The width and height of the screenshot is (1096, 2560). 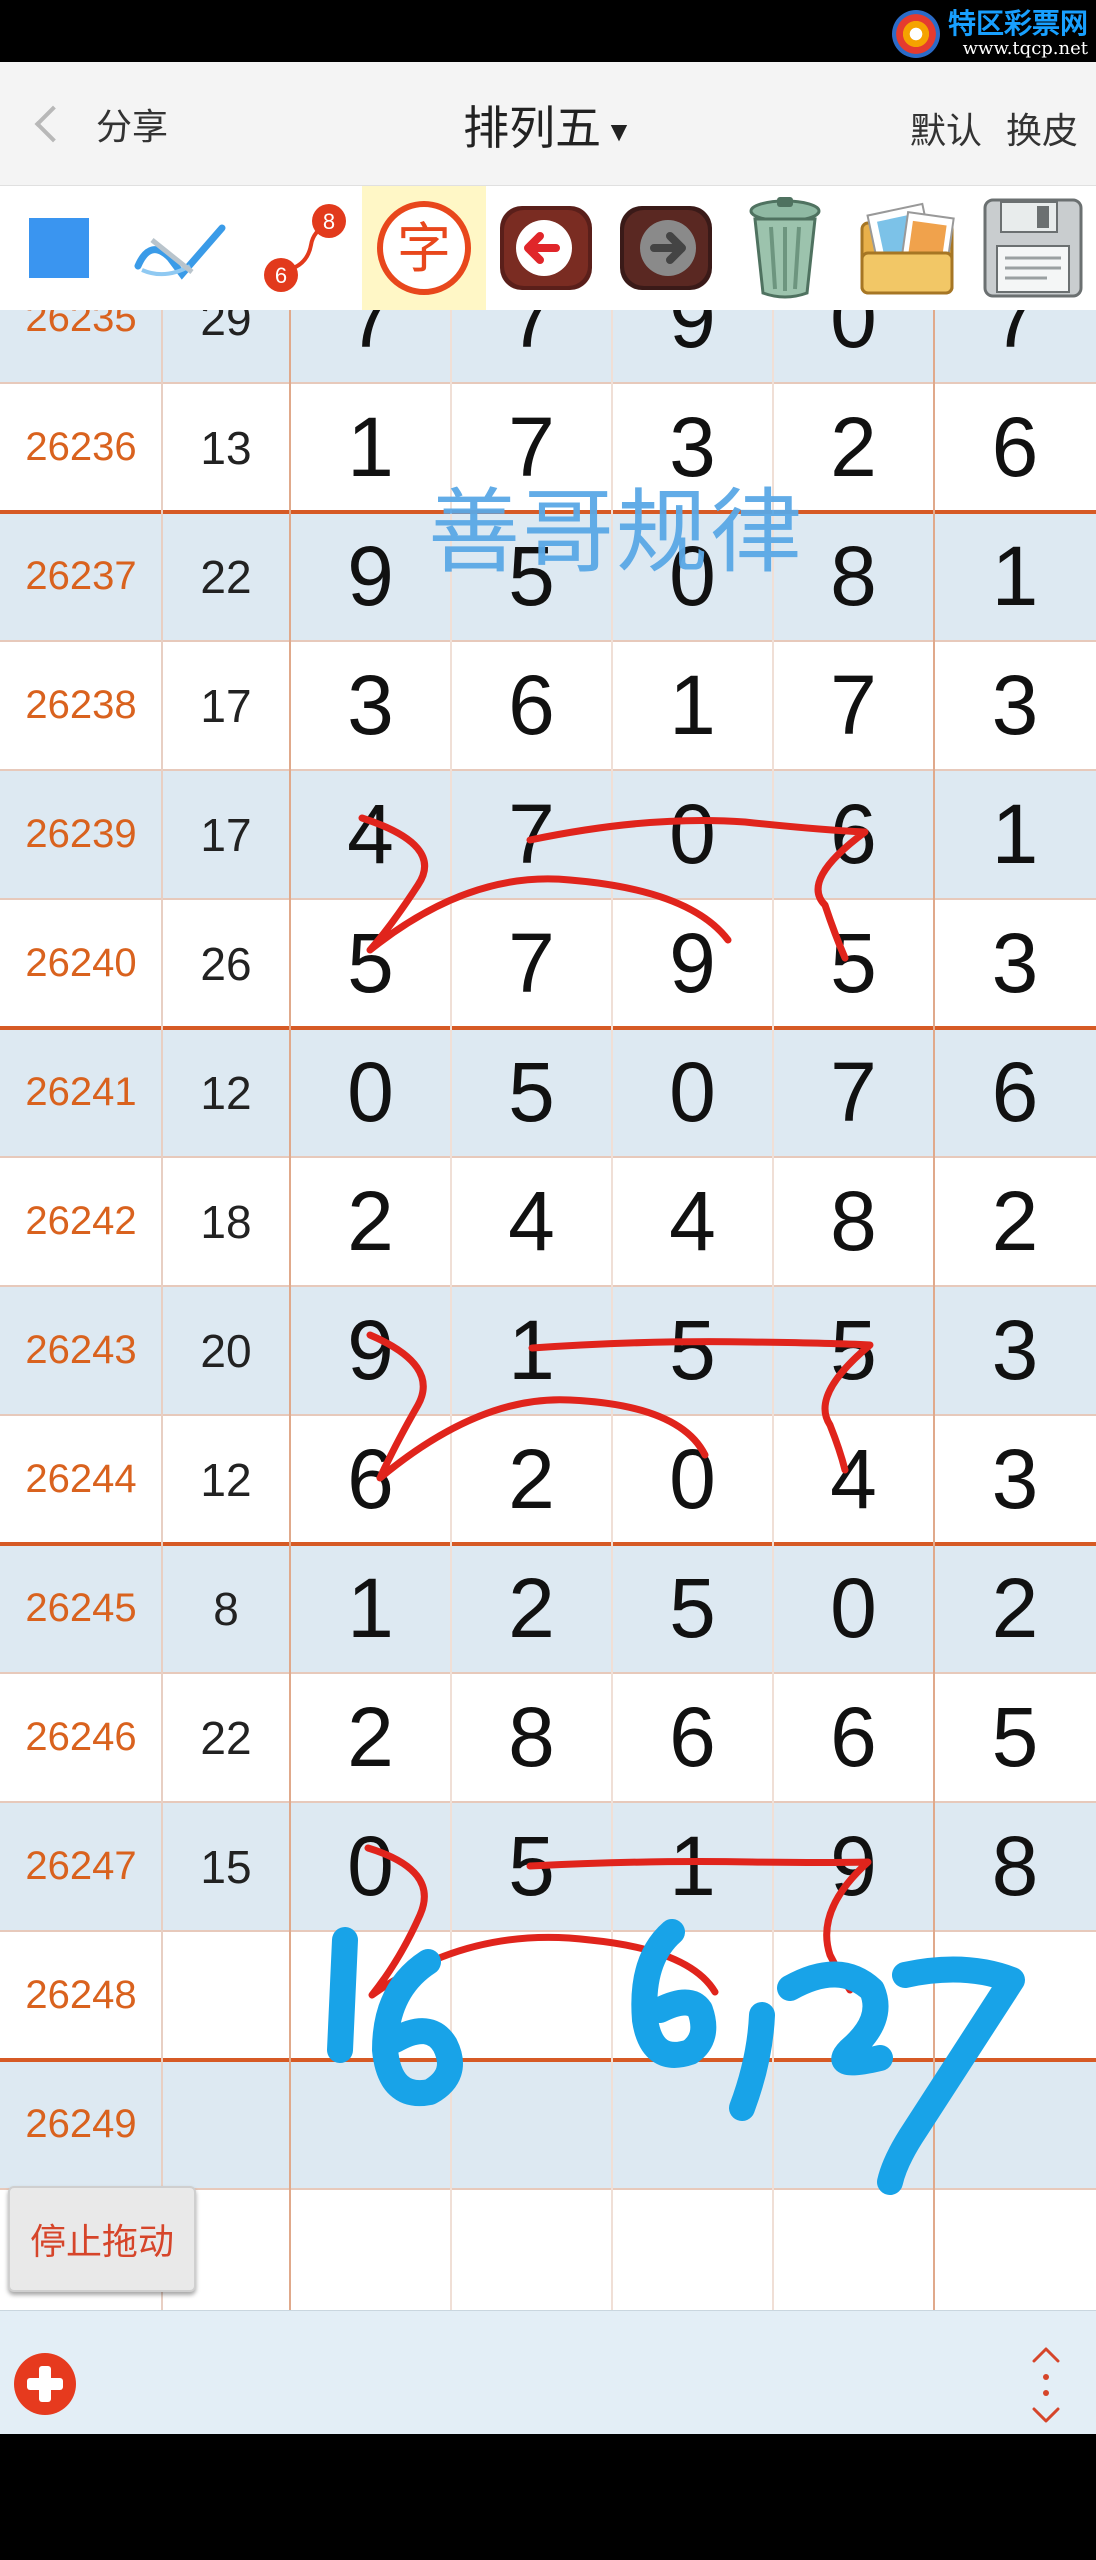 I want to click on undo-button, so click(x=546, y=248).